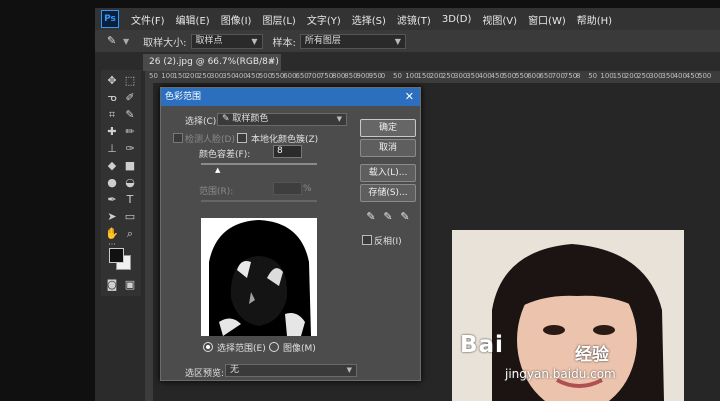 The image size is (720, 401). Describe the element at coordinates (210, 140) in the screenshot. I see `detect-faces-label: 检测人脸(D)` at that location.